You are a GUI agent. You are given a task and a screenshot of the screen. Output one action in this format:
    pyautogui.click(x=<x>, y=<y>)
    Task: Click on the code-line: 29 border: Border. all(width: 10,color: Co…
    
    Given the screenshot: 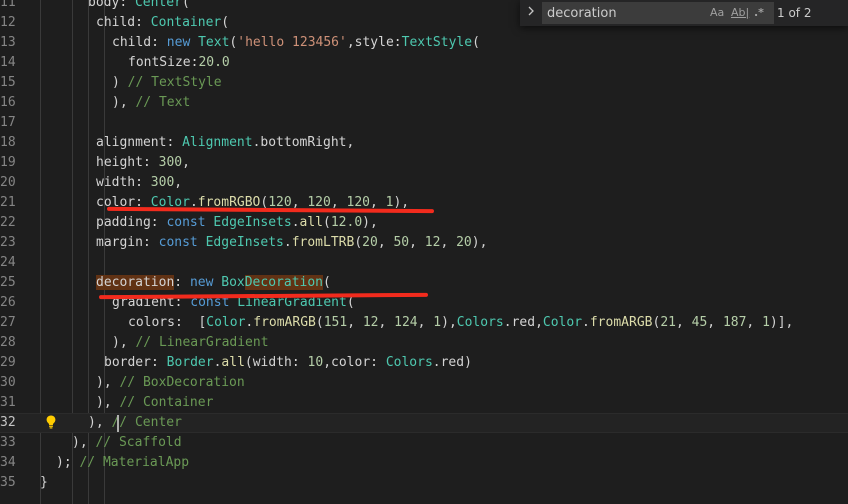 What is the action you would take?
    pyautogui.click(x=424, y=363)
    